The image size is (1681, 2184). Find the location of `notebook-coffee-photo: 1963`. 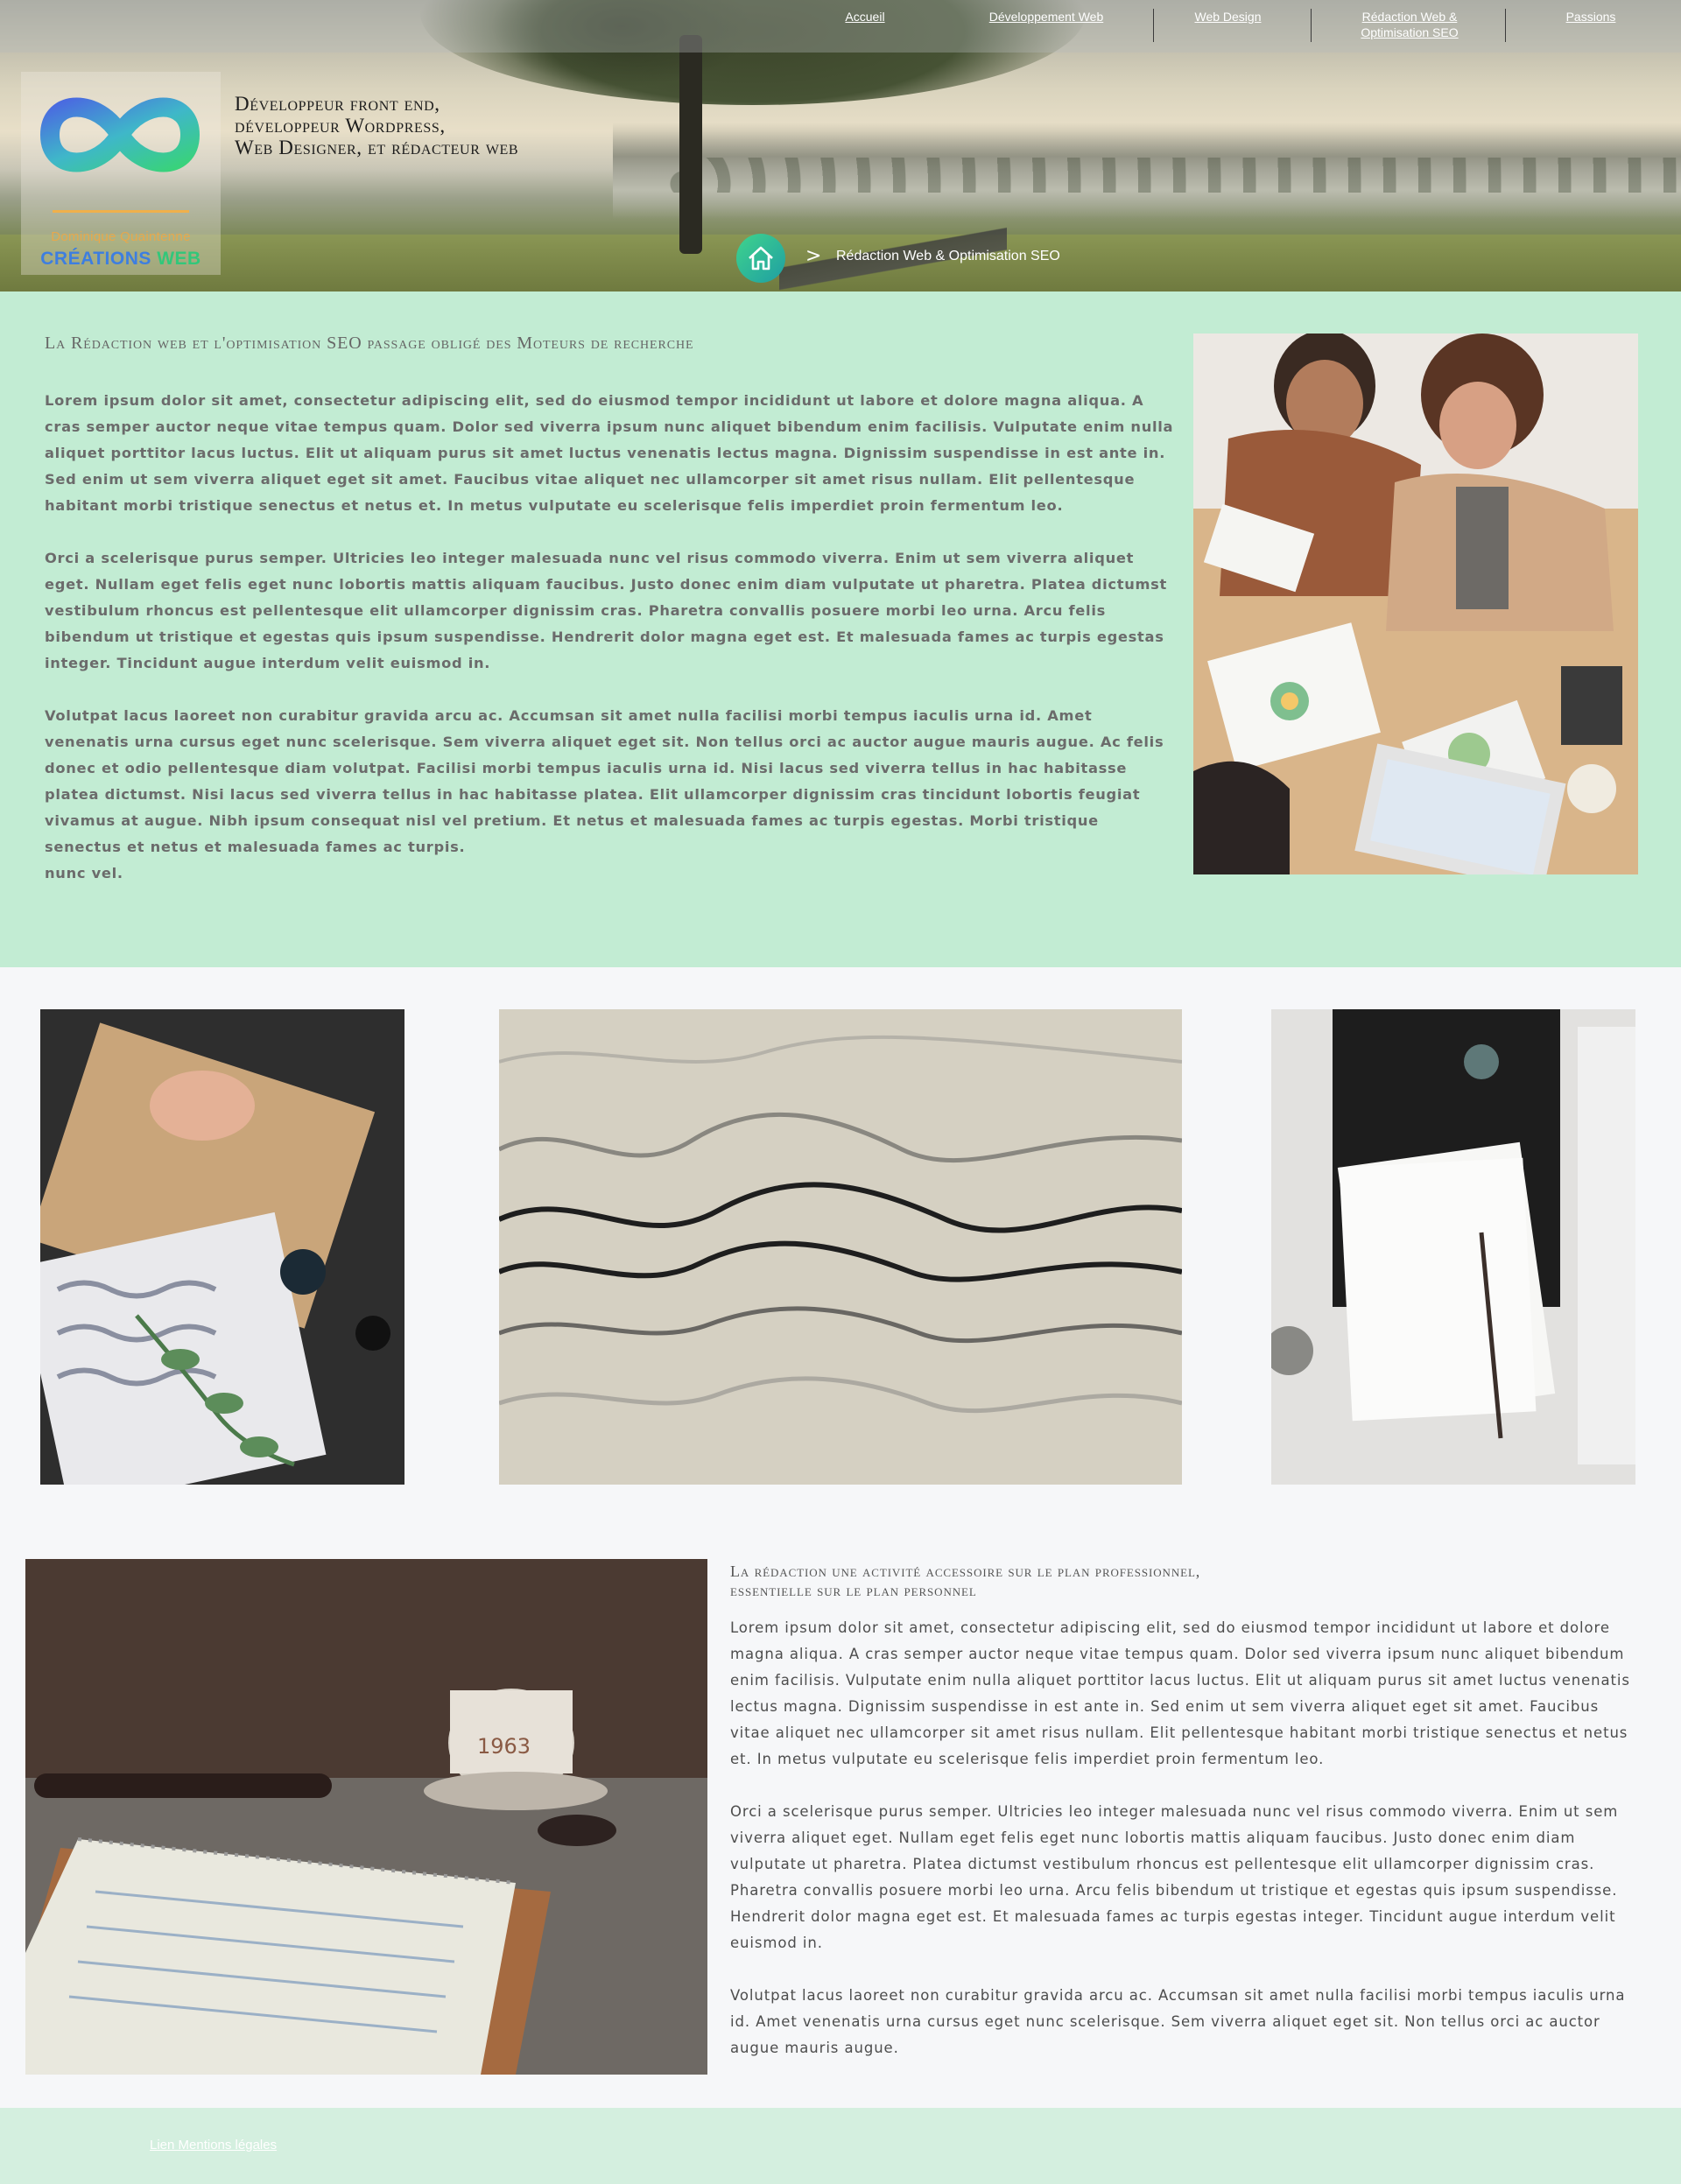

notebook-coffee-photo: 1963 is located at coordinates (366, 1817).